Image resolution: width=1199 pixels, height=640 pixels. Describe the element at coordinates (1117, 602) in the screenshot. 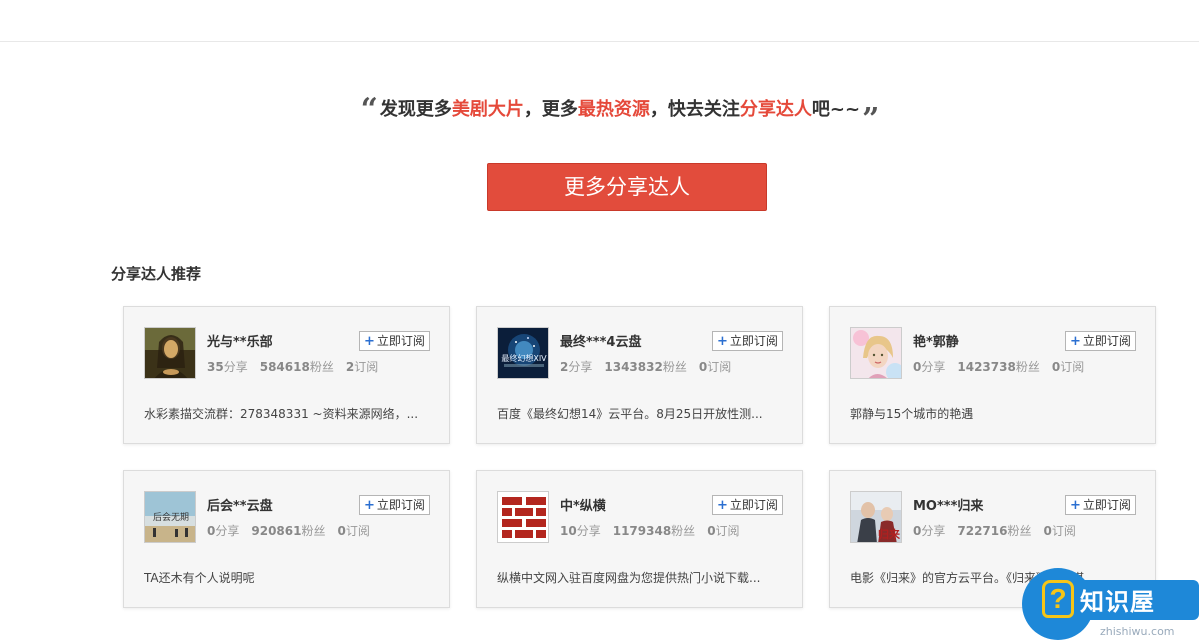

I see `watermark-brand: 知识屋` at that location.